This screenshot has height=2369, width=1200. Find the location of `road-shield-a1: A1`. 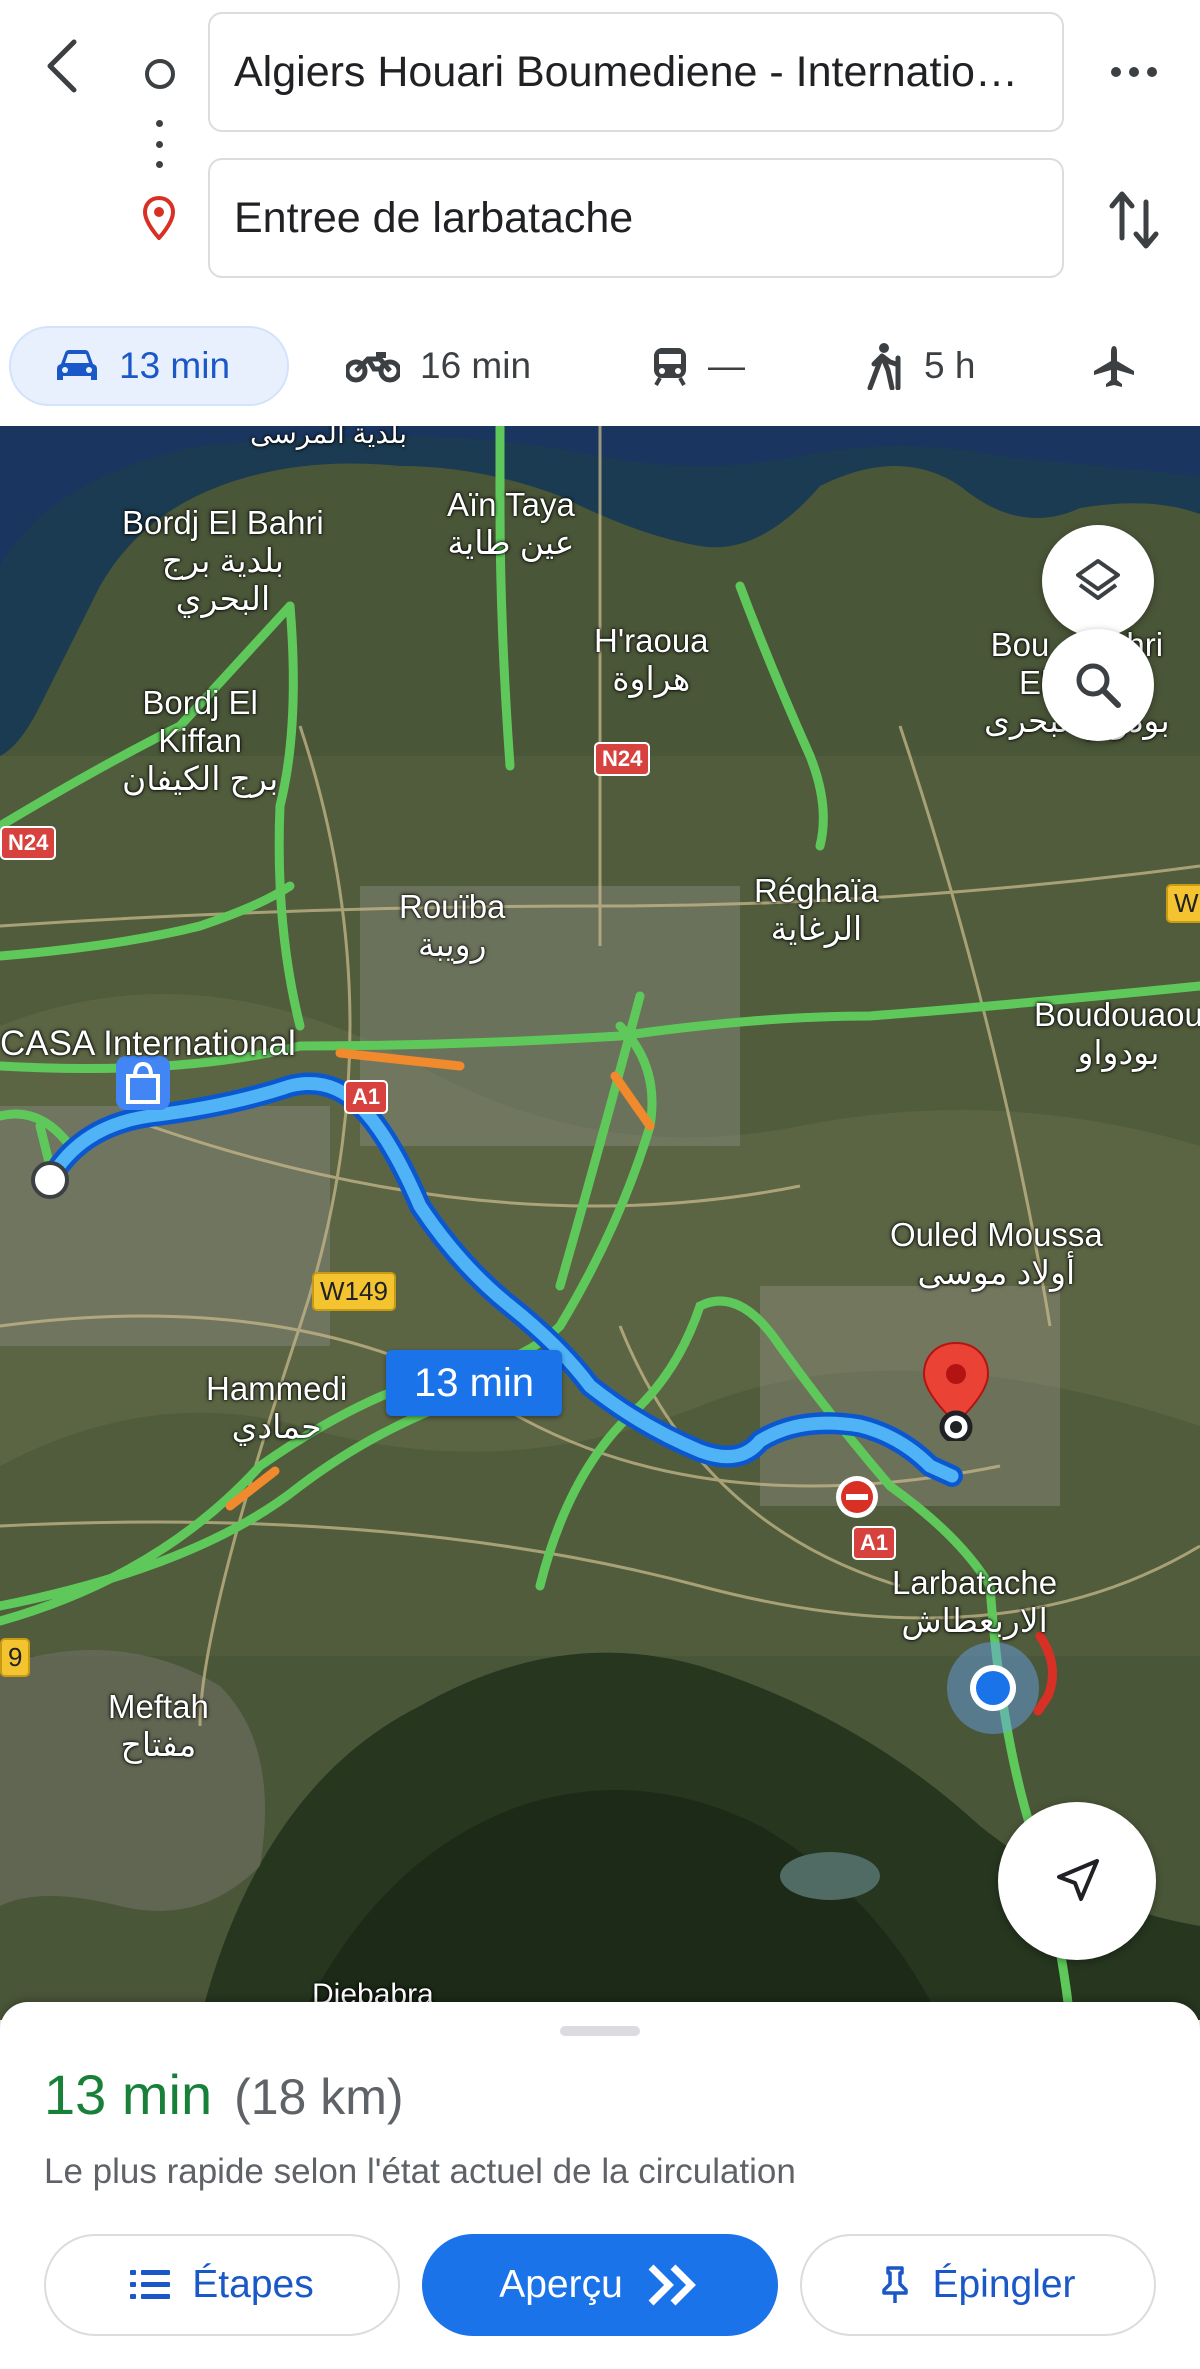

road-shield-a1: A1 is located at coordinates (366, 1097).